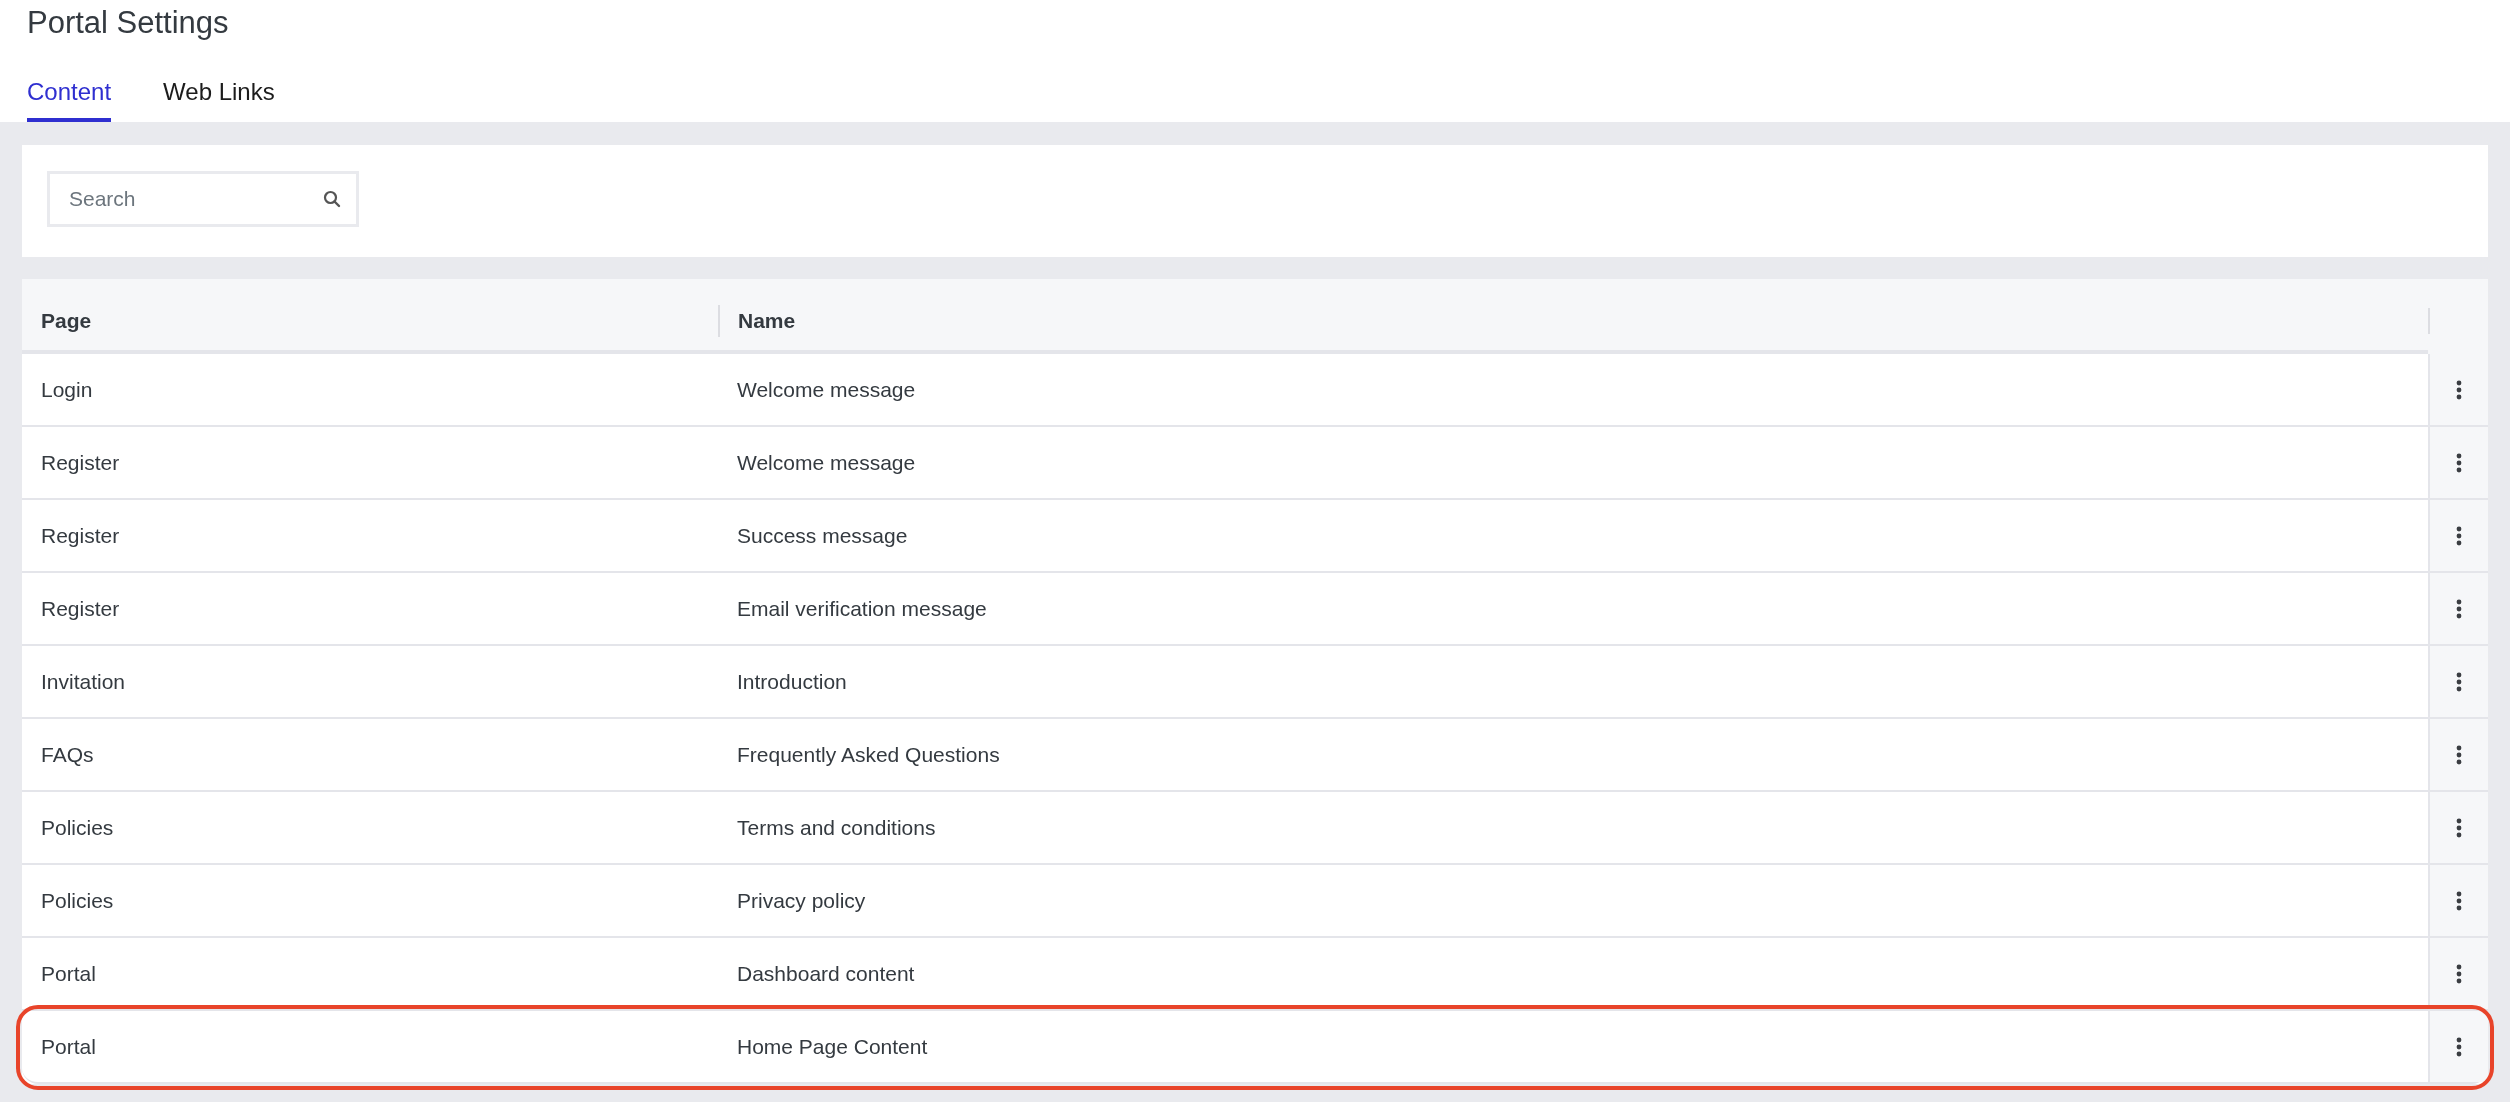  I want to click on page-title: Portal Settings, so click(128, 23).